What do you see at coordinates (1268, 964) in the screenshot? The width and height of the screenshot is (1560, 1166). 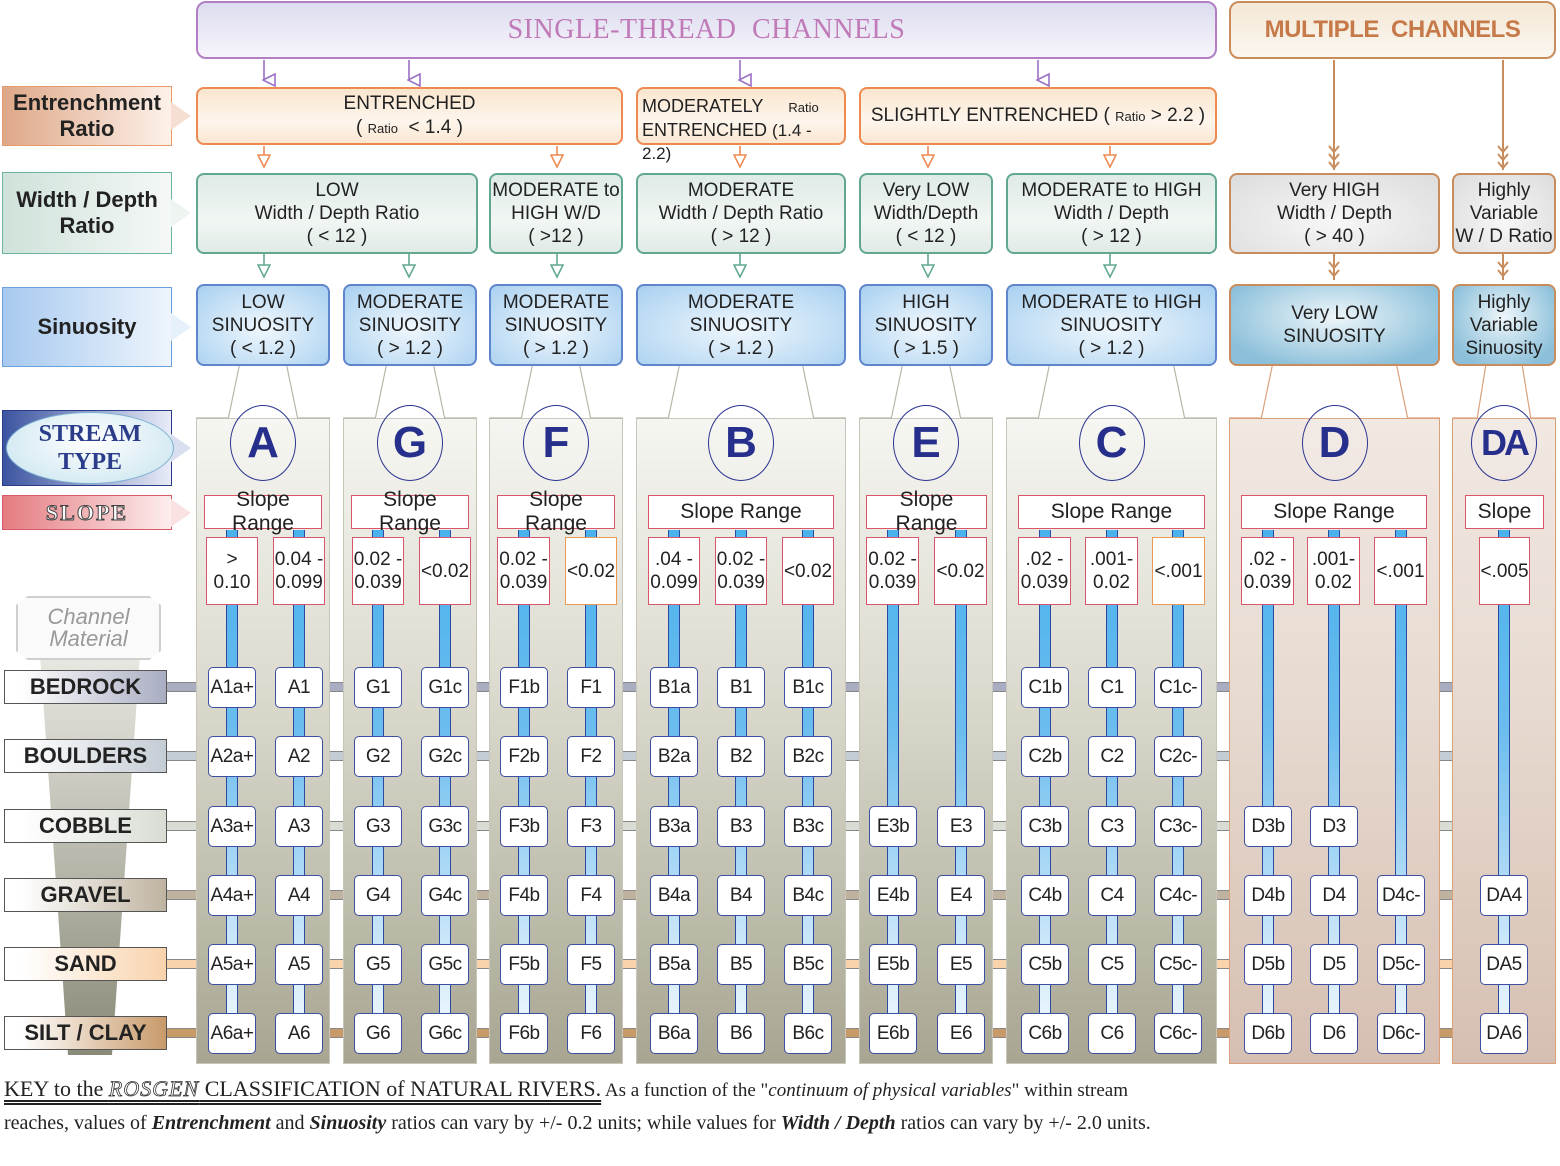 I see `stream-type-cell: D5b` at bounding box center [1268, 964].